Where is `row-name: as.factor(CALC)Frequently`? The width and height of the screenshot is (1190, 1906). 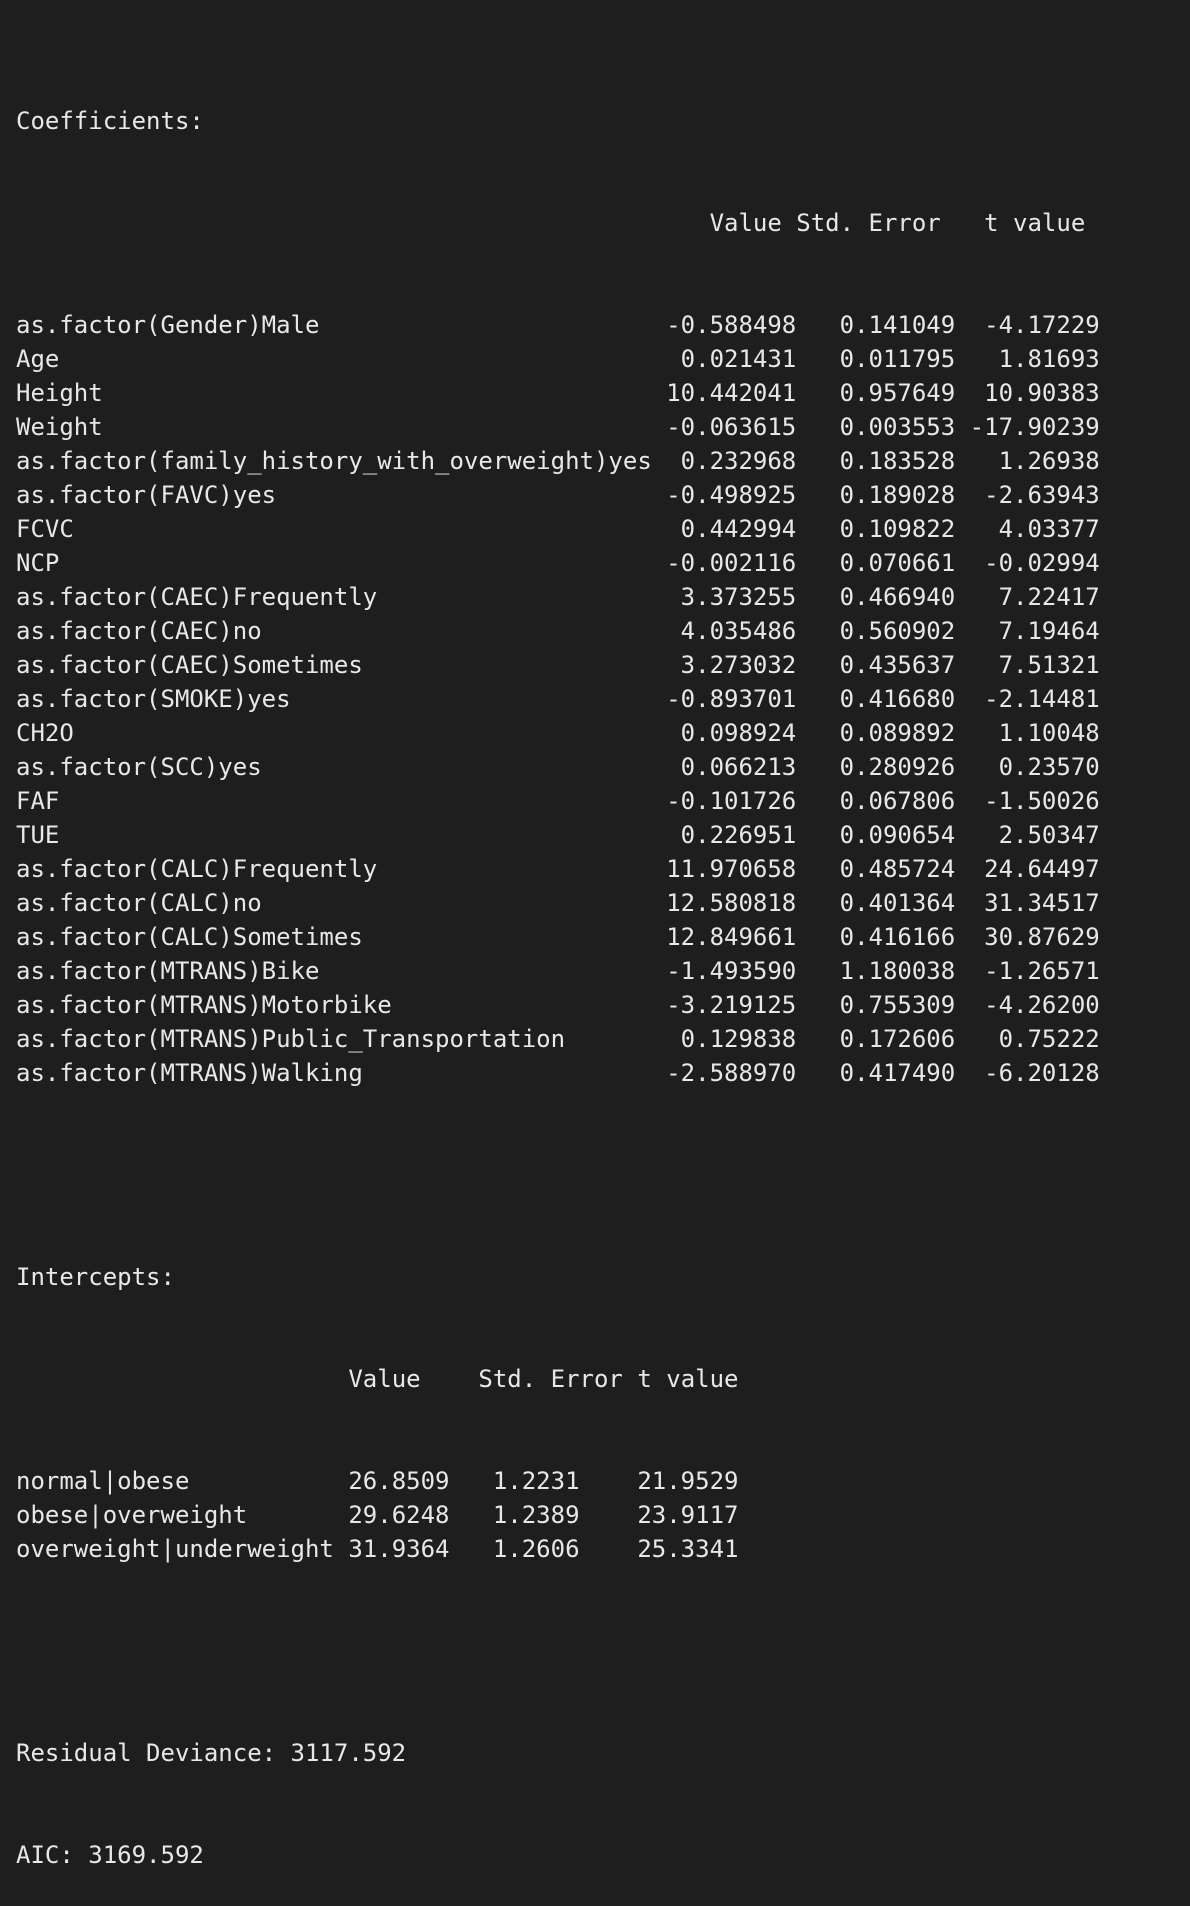
row-name: as.factor(CALC)Frequently is located at coordinates (334, 869).